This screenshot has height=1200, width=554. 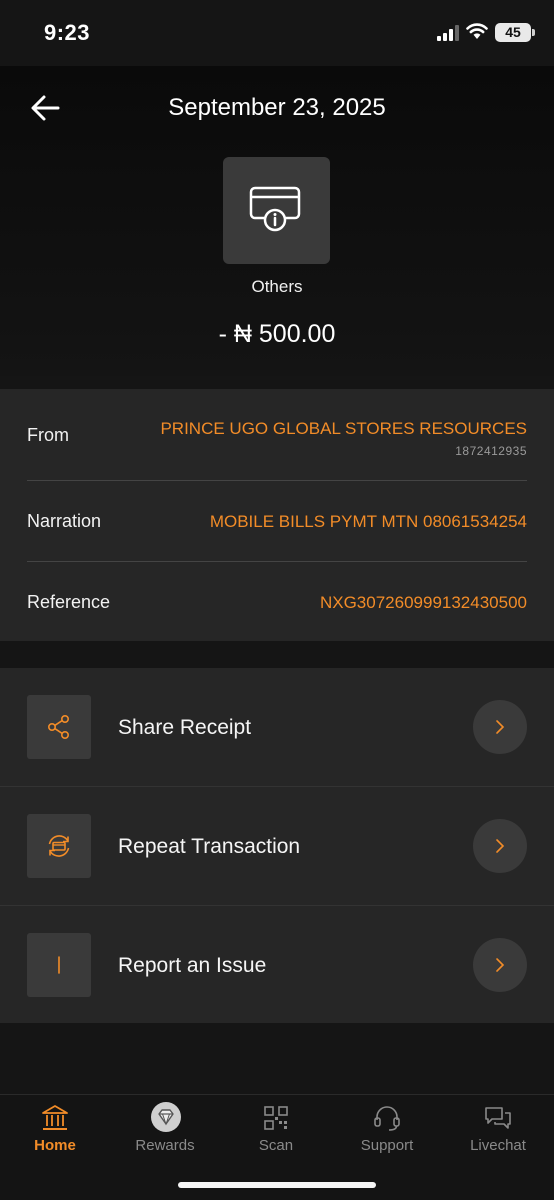 What do you see at coordinates (185, 727) in the screenshot?
I see `action-label: Share Receipt` at bounding box center [185, 727].